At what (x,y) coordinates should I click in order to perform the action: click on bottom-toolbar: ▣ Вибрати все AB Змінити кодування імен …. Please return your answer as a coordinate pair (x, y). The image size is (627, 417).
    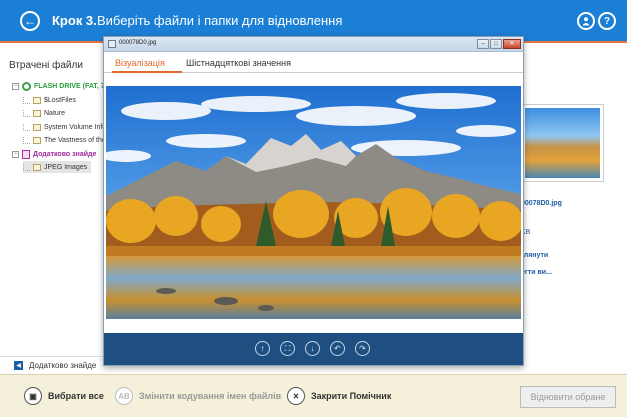
    Looking at the image, I should click on (313, 395).